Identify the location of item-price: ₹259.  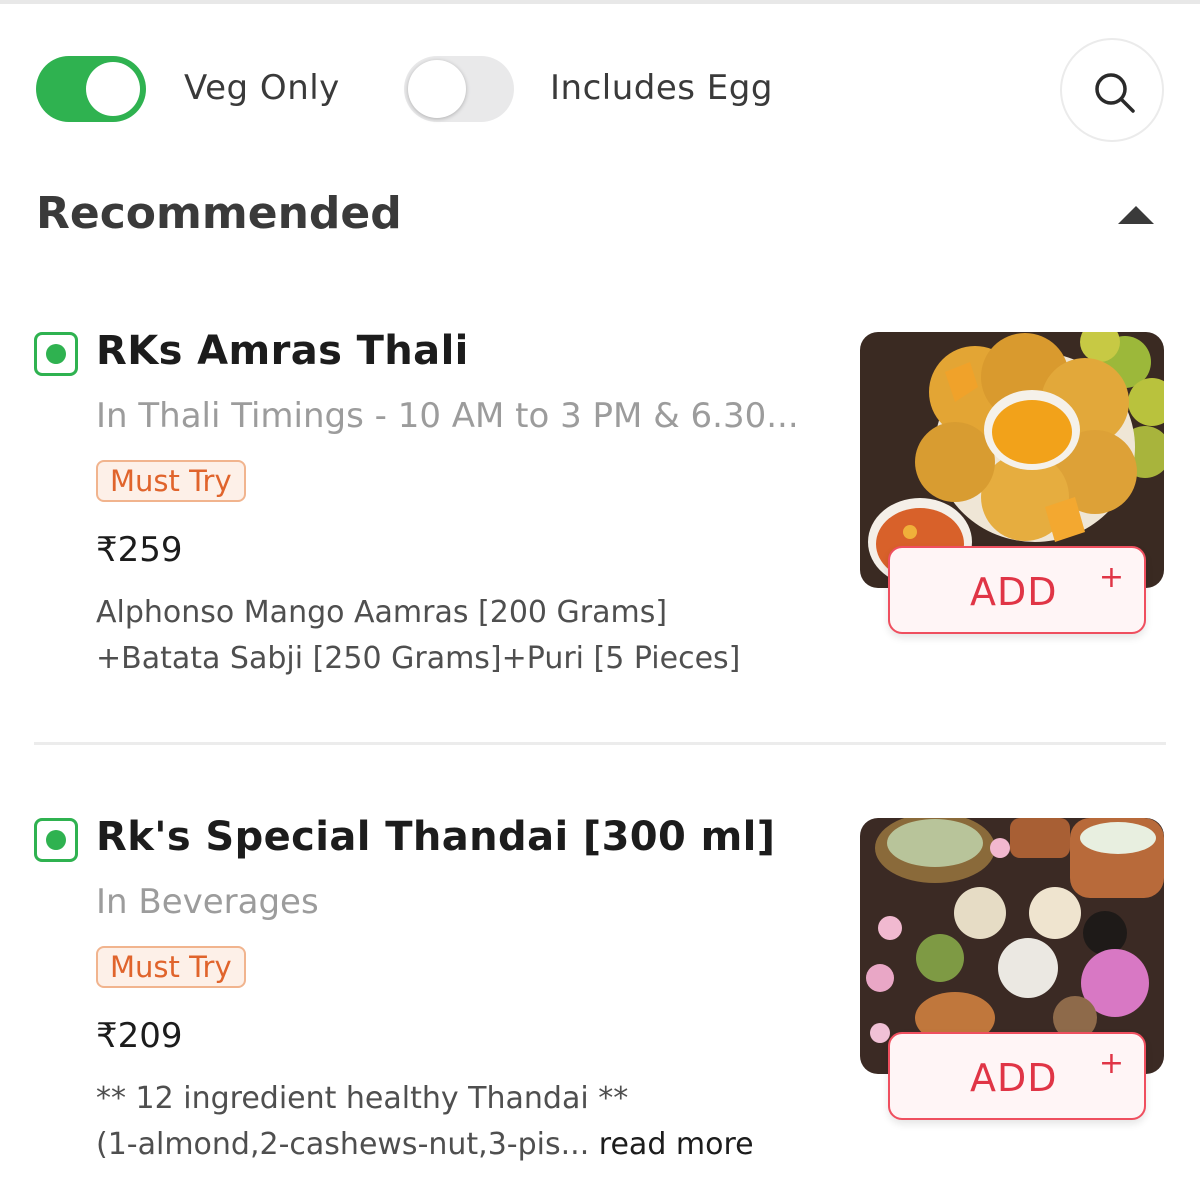
(139, 550).